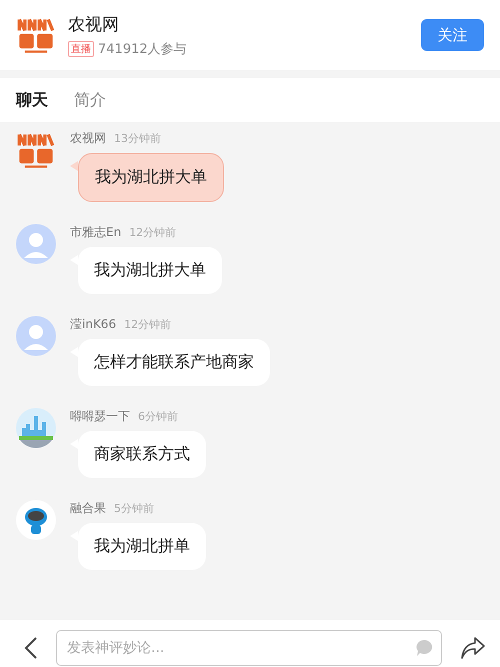 This screenshot has height=667, width=500. Describe the element at coordinates (88, 508) in the screenshot. I see `username: 融合果` at that location.